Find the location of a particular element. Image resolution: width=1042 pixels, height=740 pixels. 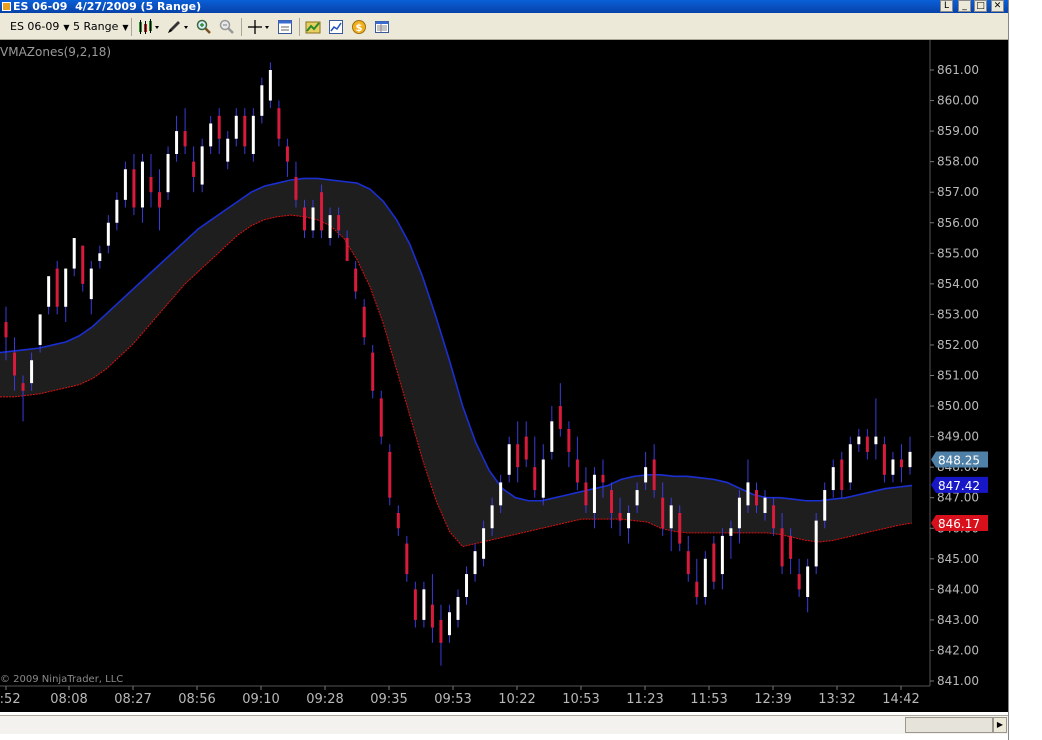

price-marker-label: 847.42 is located at coordinates (959, 486).